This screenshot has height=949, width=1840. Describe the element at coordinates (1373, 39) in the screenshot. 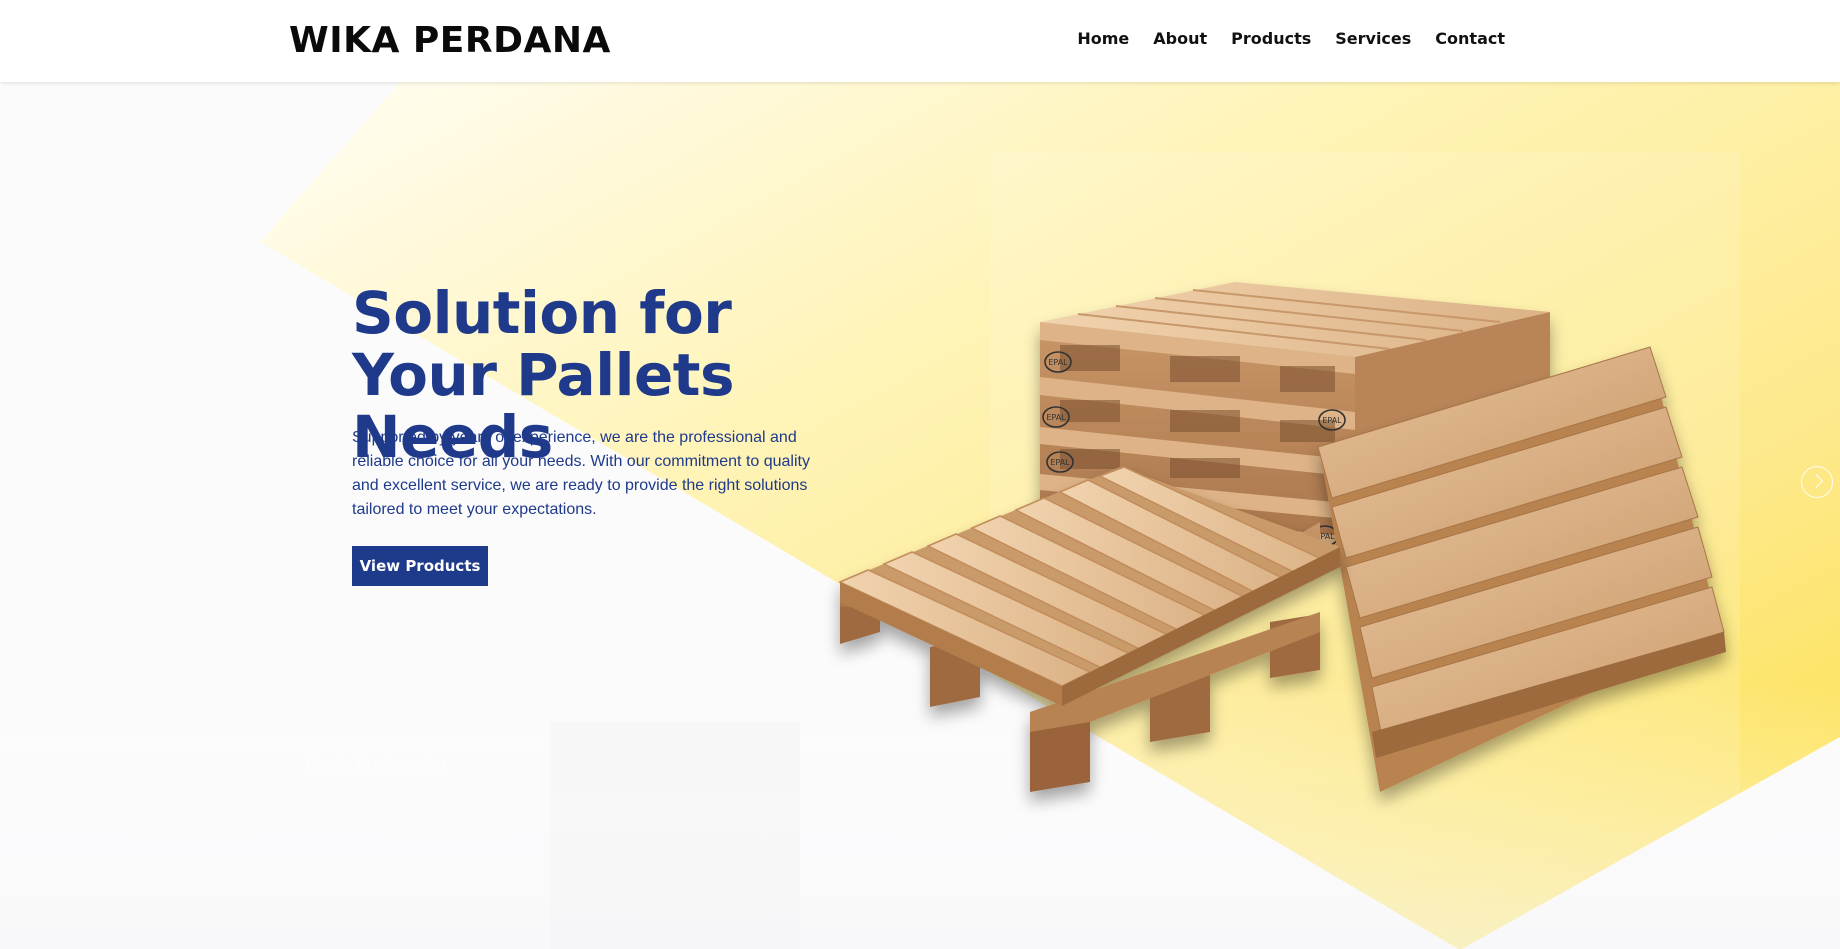

I see `nav-services: Services` at that location.